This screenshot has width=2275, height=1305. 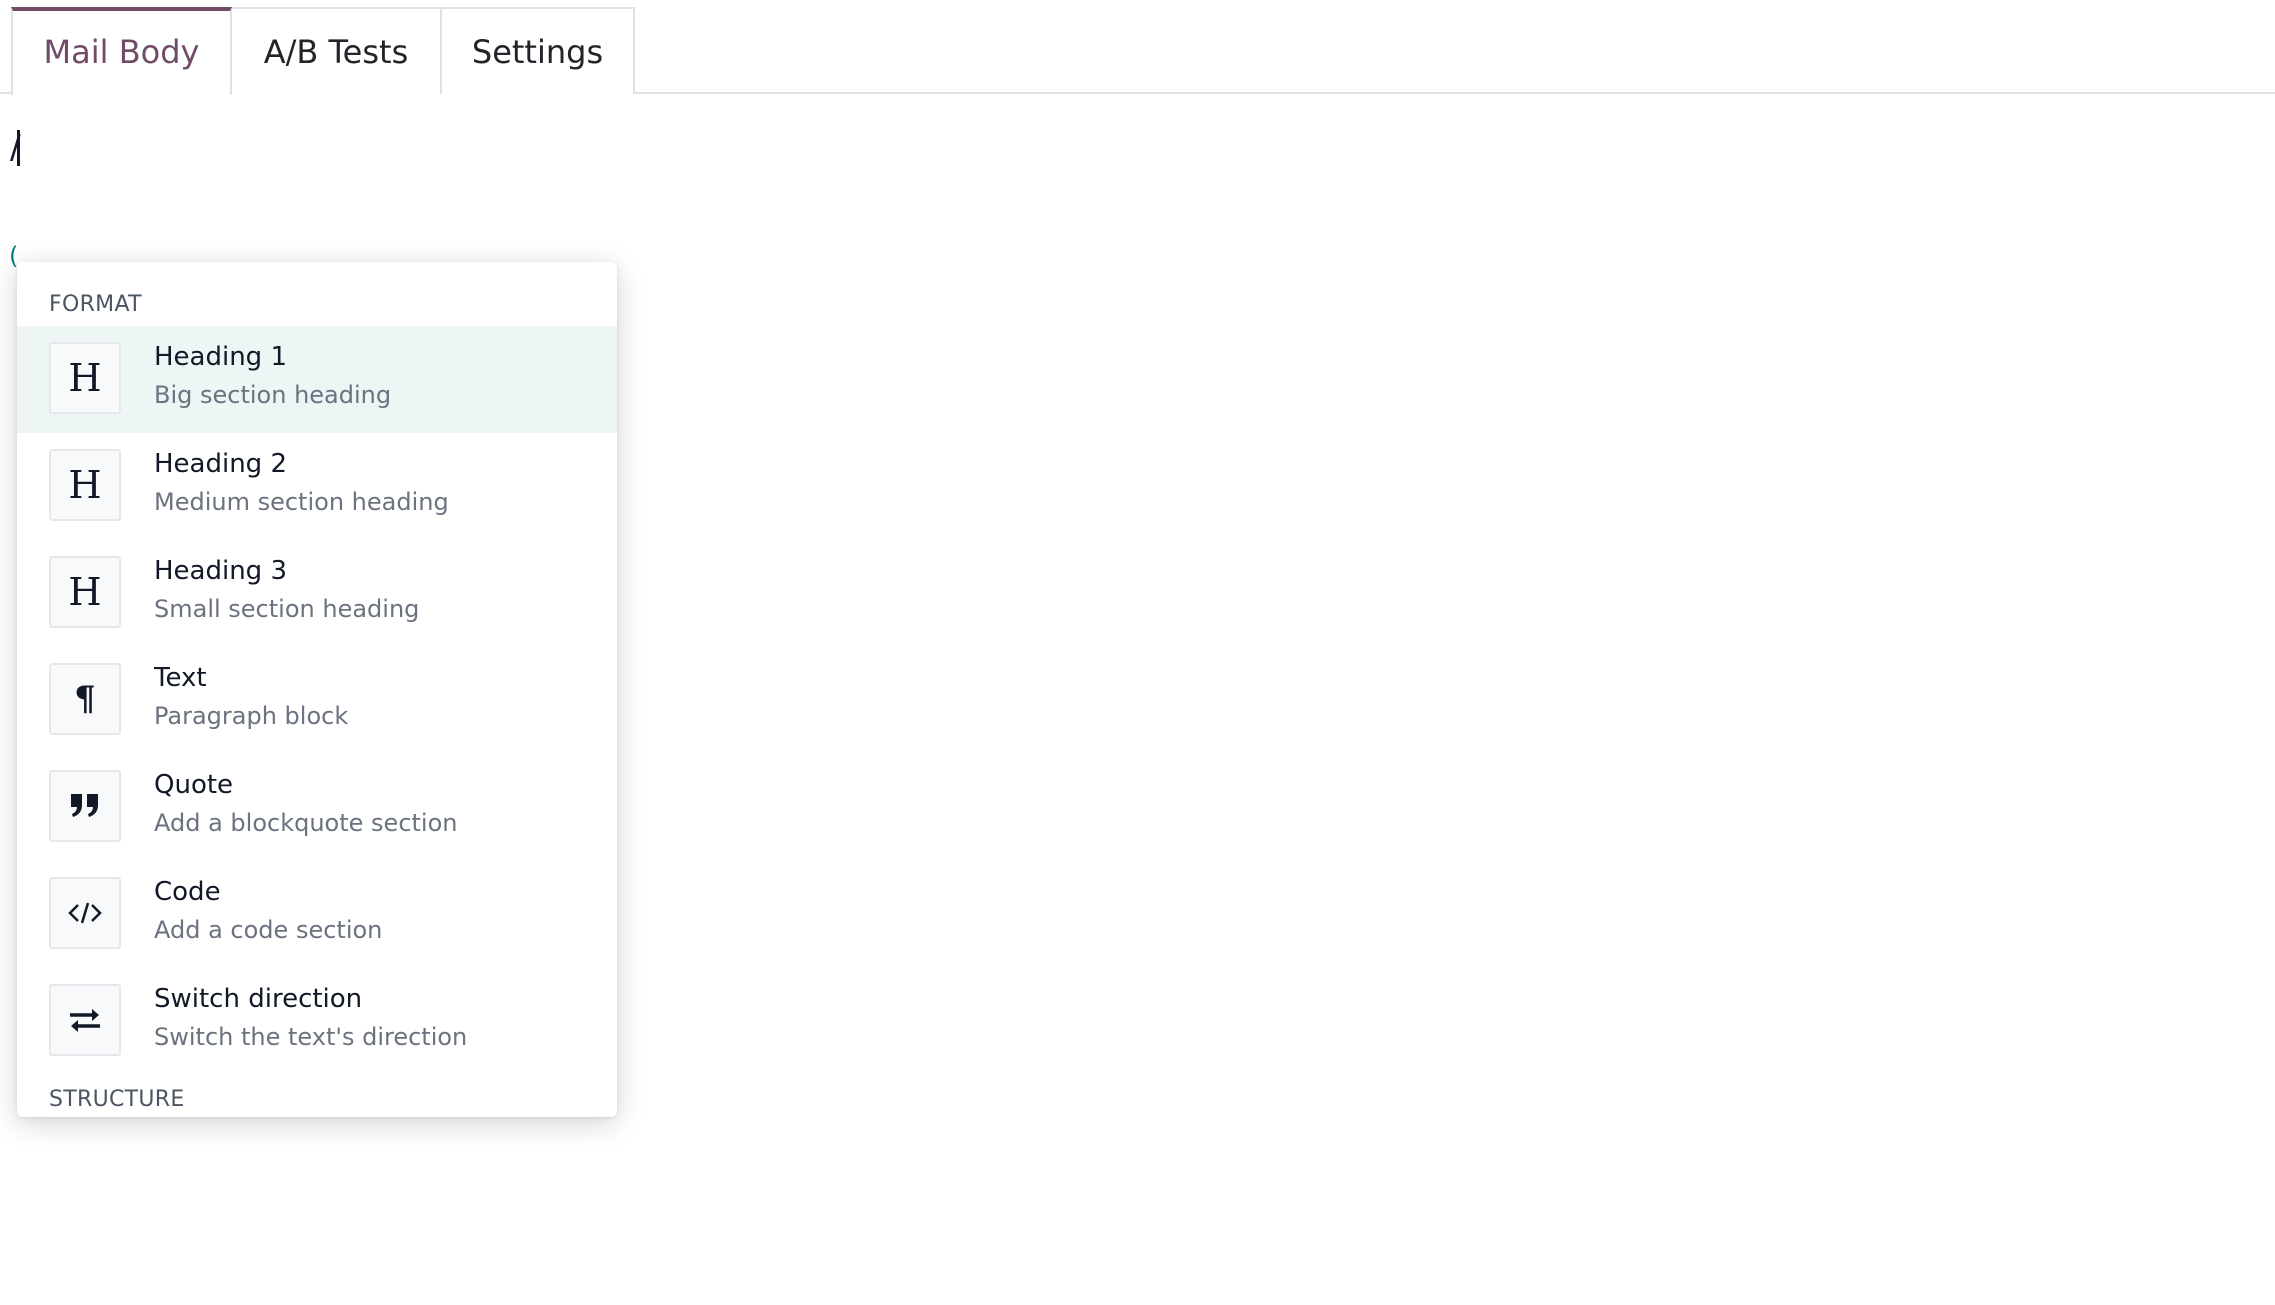 What do you see at coordinates (95, 304) in the screenshot?
I see `powerbox-group-format: FORMAT` at bounding box center [95, 304].